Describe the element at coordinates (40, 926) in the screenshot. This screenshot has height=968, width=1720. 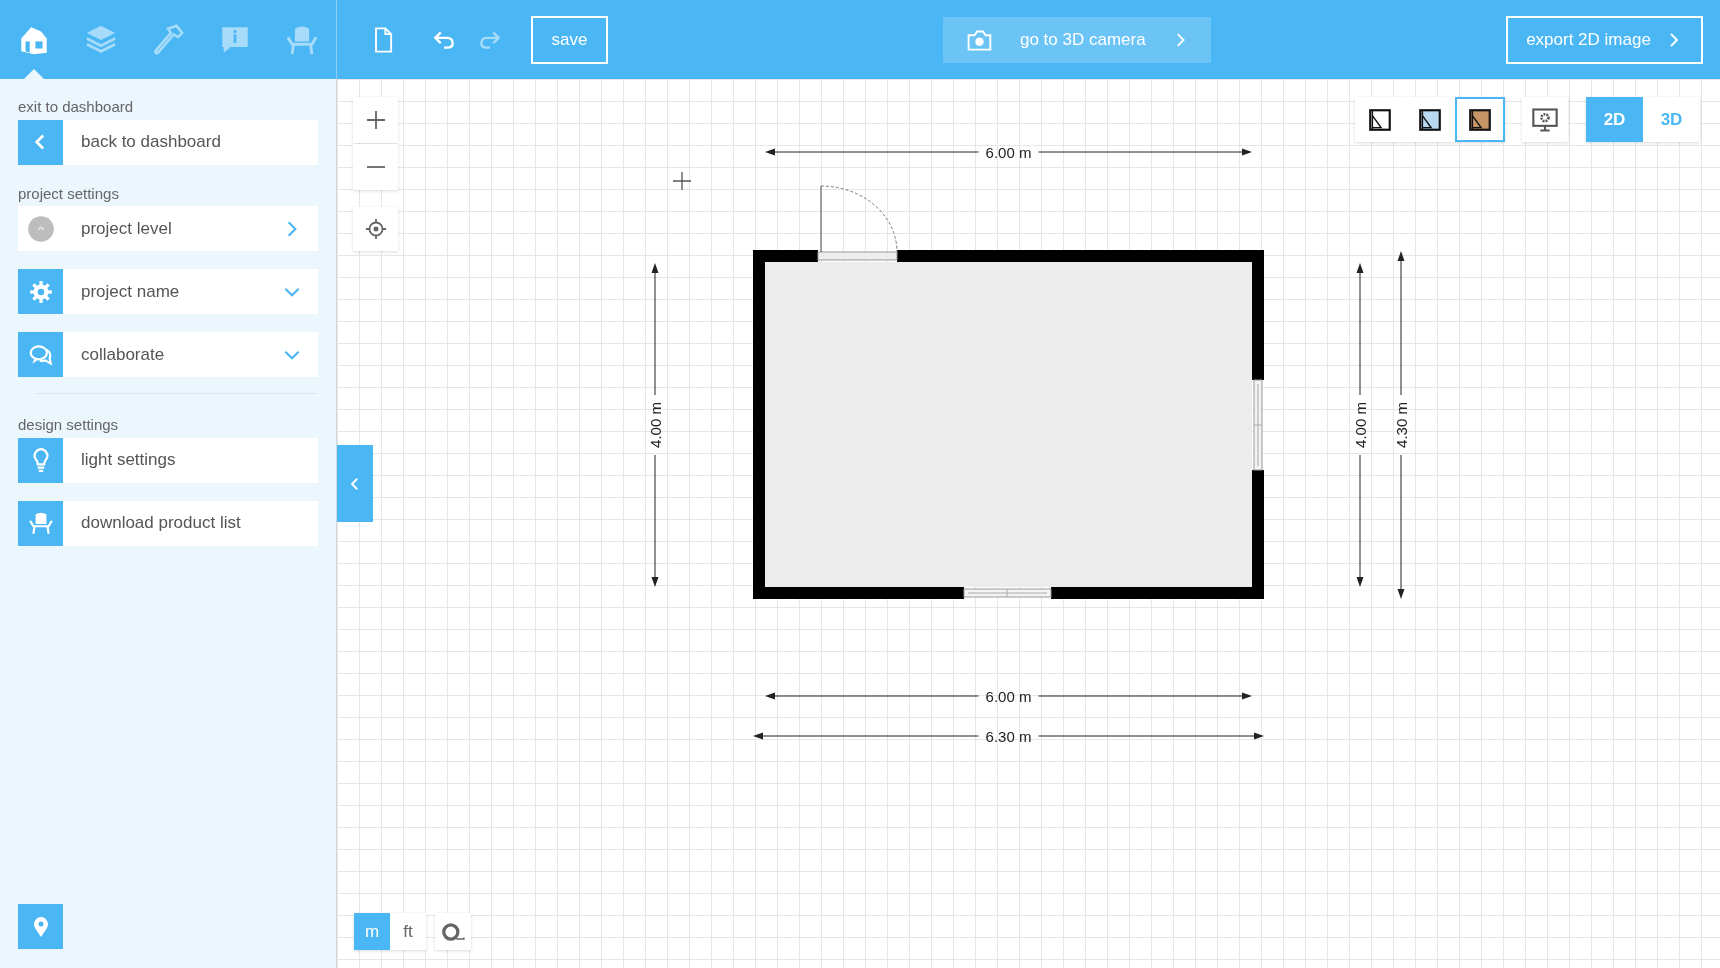
I see `location-pin-icon` at that location.